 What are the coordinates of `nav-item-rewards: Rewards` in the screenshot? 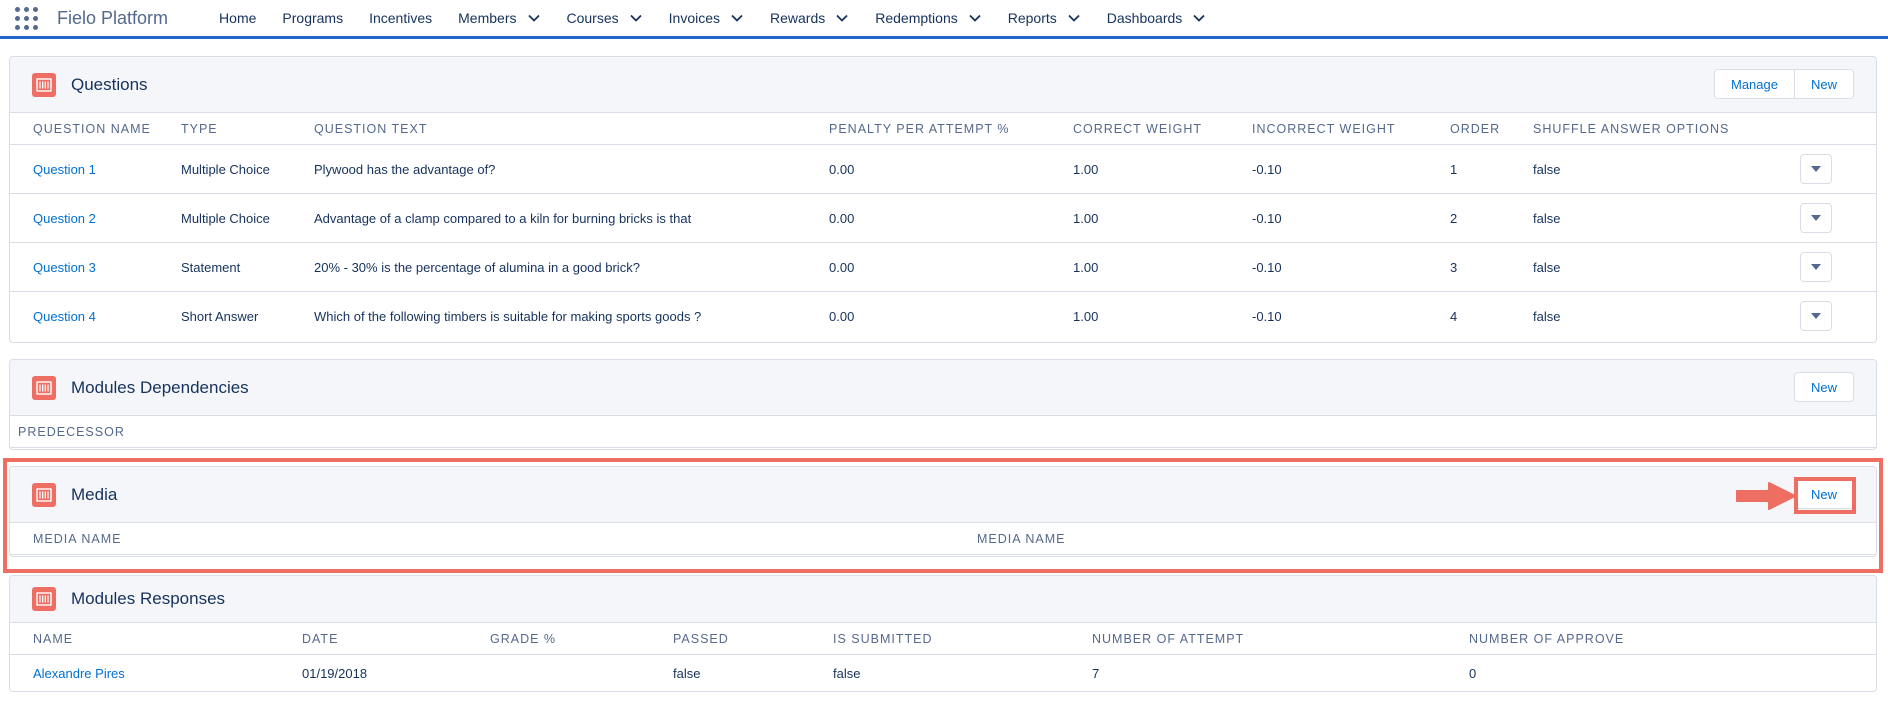 It's located at (809, 18).